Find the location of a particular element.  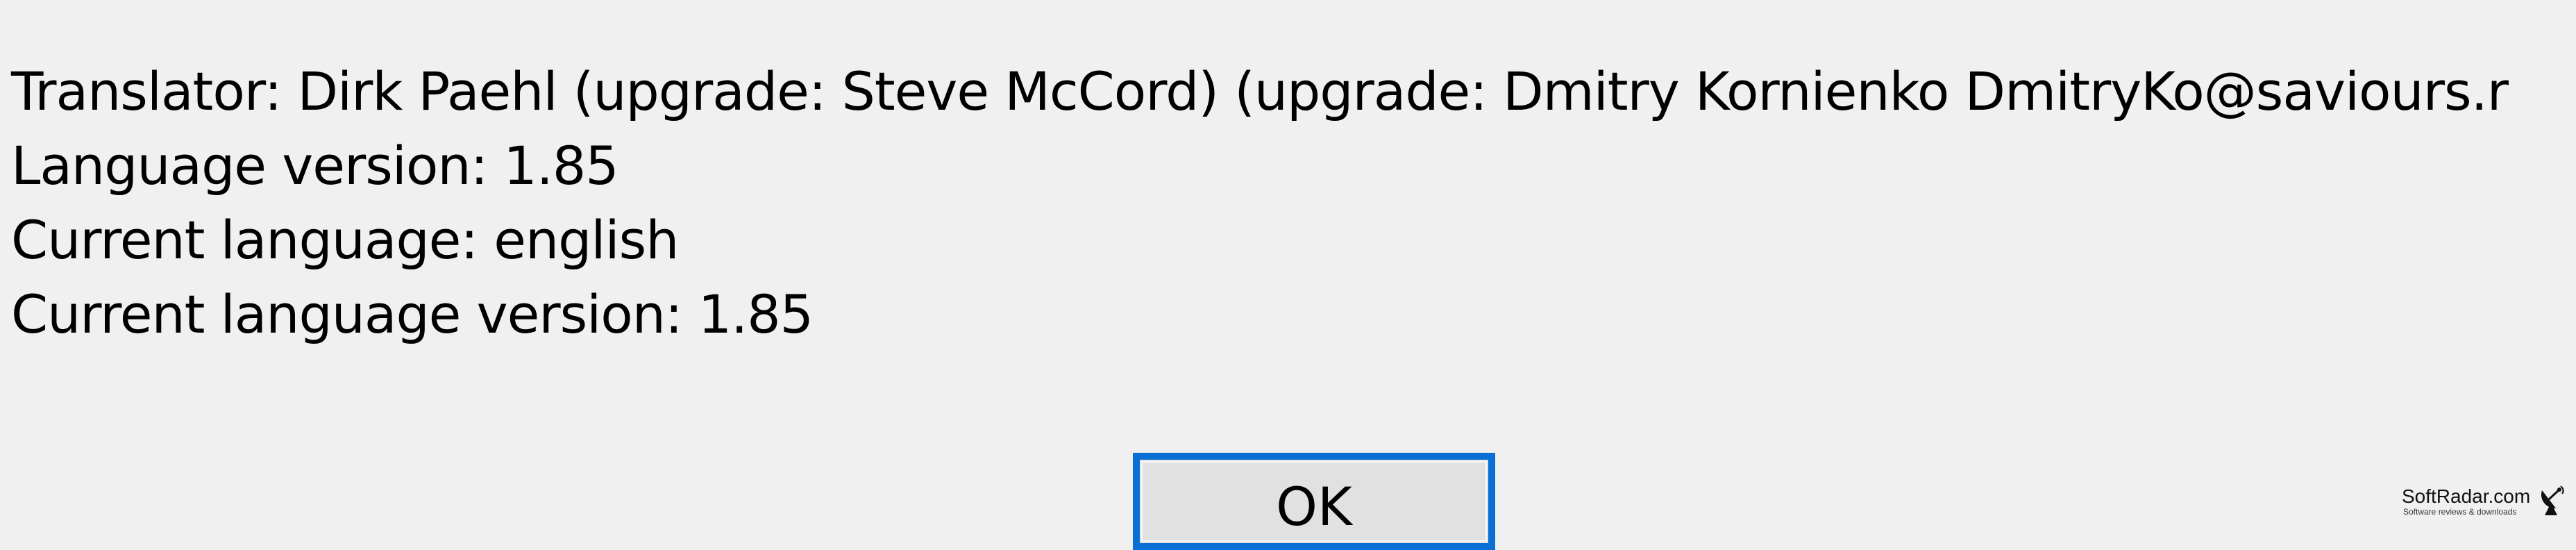

watermark-tagline: Software reviews & downloads is located at coordinates (2460, 512).